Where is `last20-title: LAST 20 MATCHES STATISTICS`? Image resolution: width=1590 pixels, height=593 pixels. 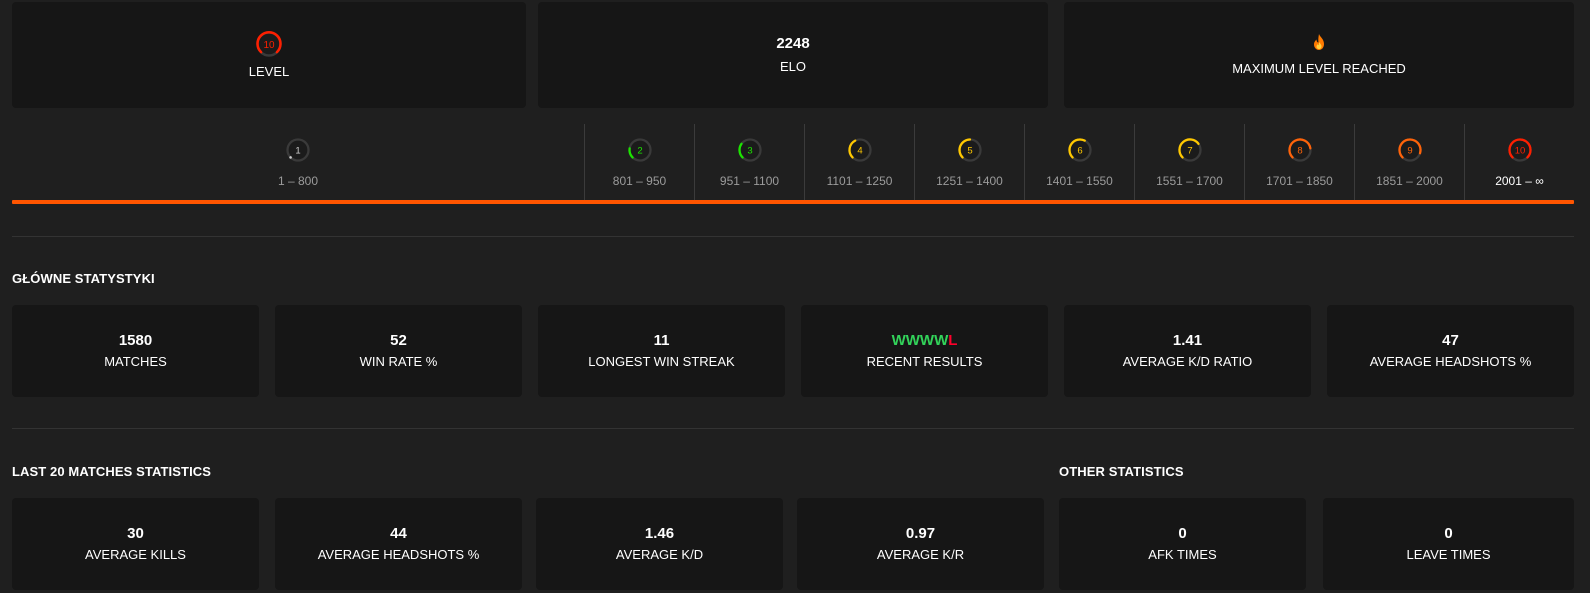
last20-title: LAST 20 MATCHES STATISTICS is located at coordinates (112, 471).